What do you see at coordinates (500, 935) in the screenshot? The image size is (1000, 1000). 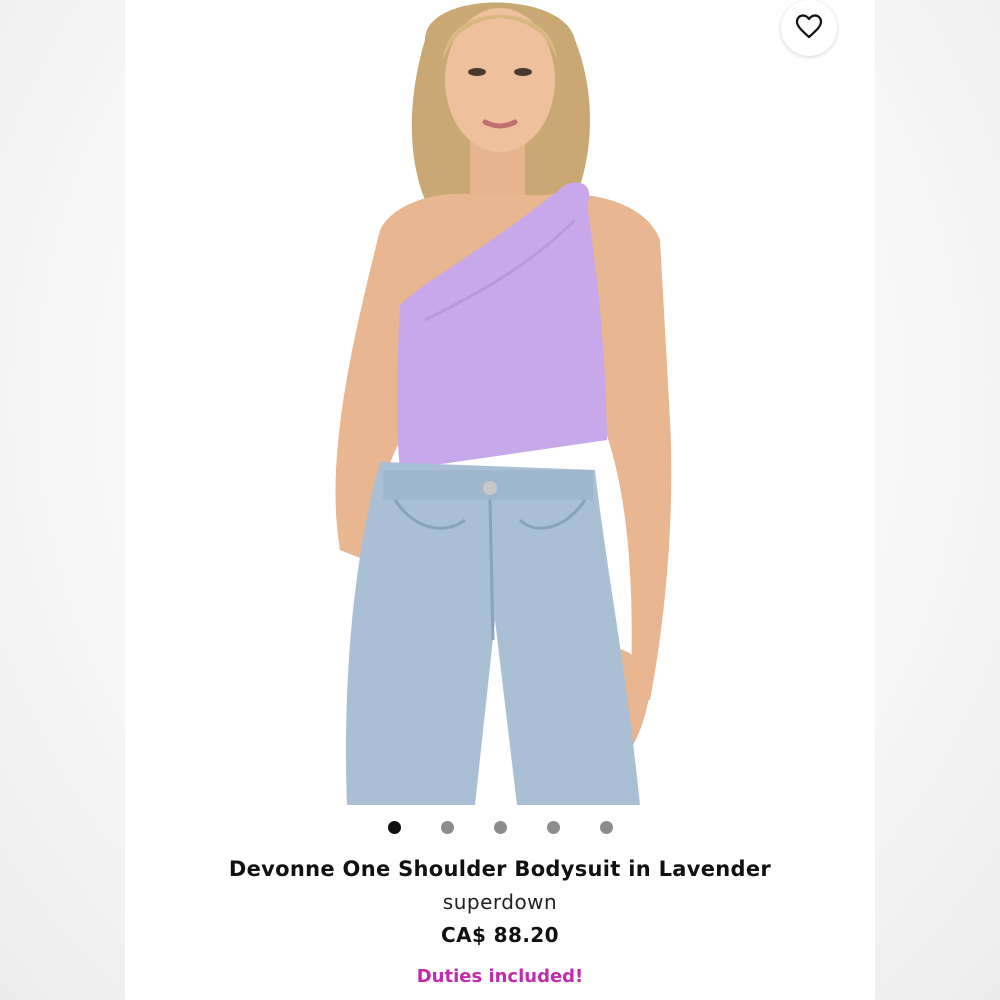 I see `product-price: CA$ 88.20` at bounding box center [500, 935].